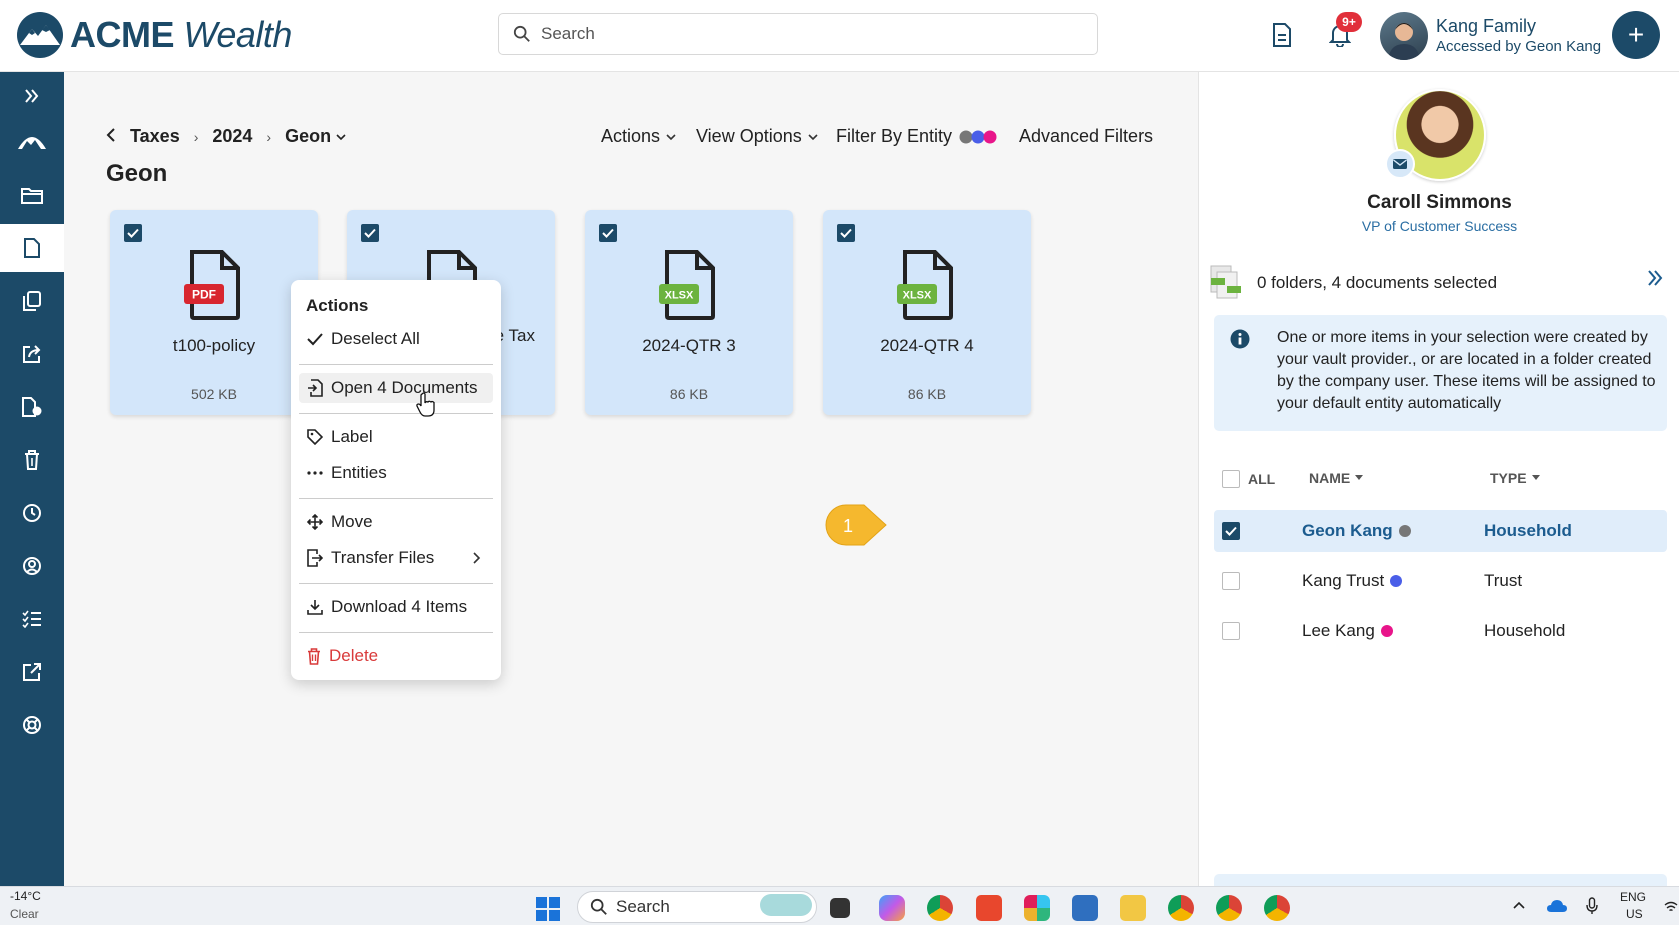  What do you see at coordinates (1439, 226) in the screenshot?
I see `advisor-title: VP of Customer Success` at bounding box center [1439, 226].